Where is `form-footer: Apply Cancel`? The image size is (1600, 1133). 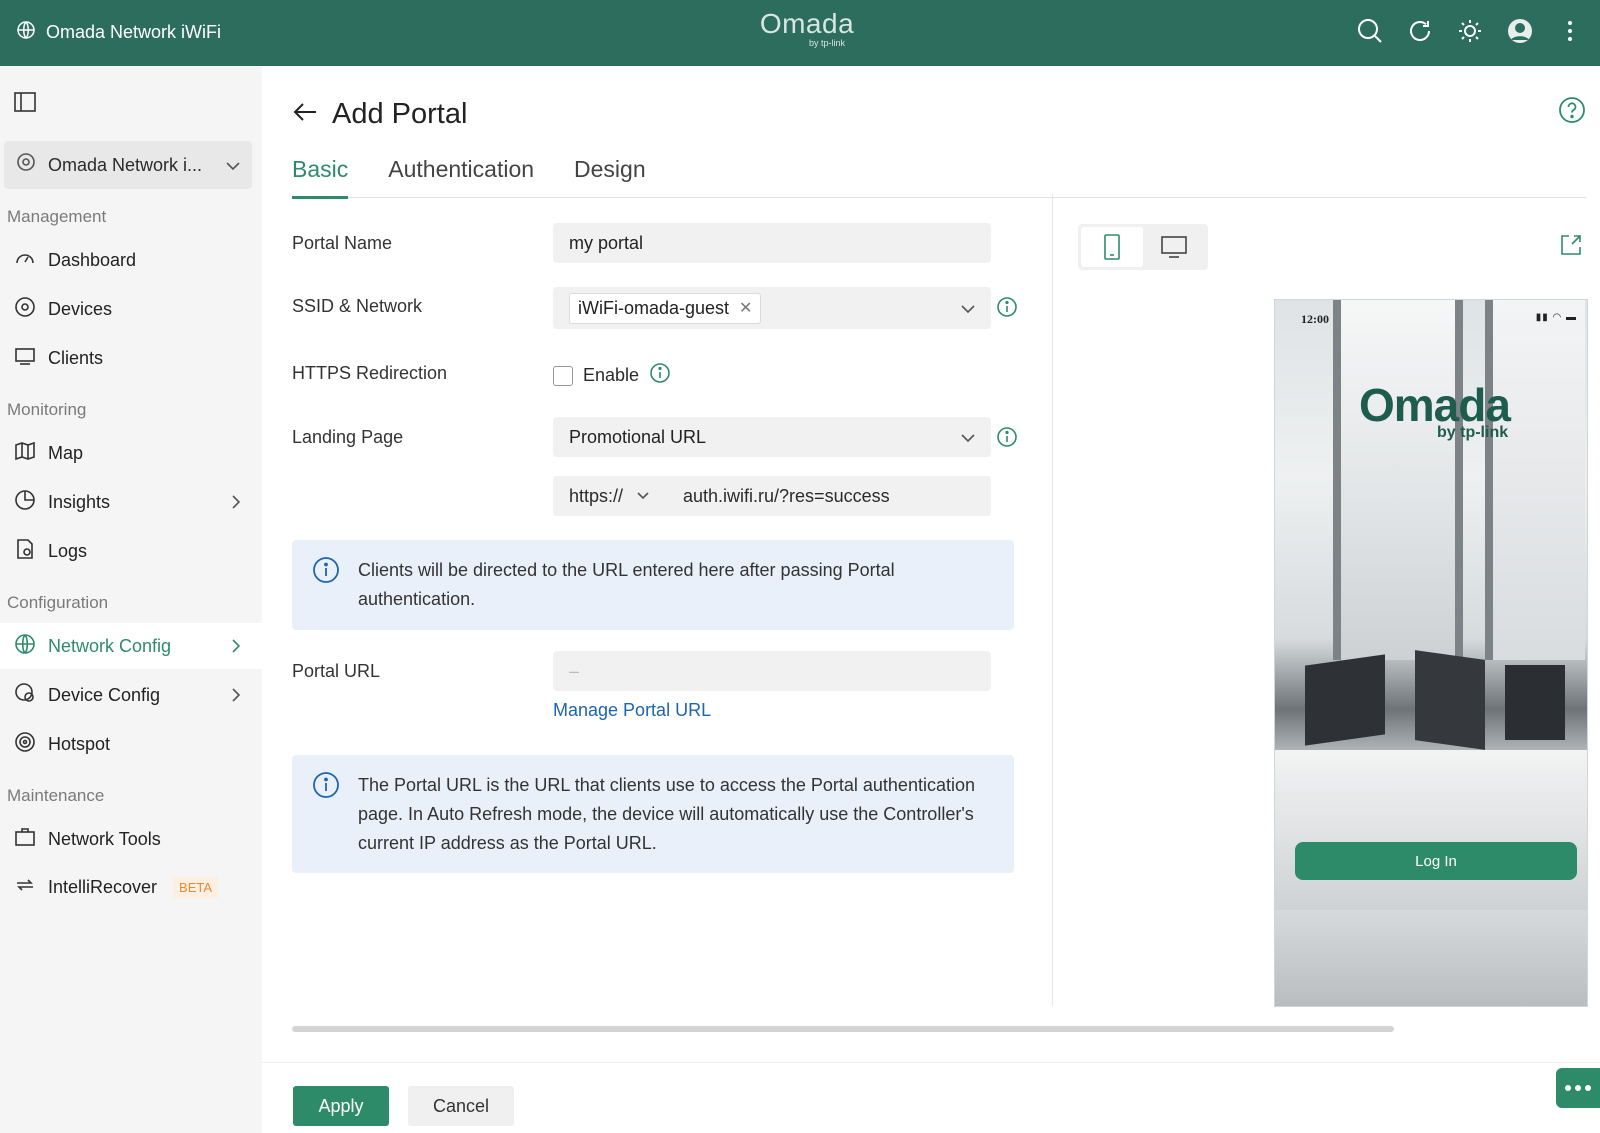 form-footer: Apply Cancel is located at coordinates (931, 1097).